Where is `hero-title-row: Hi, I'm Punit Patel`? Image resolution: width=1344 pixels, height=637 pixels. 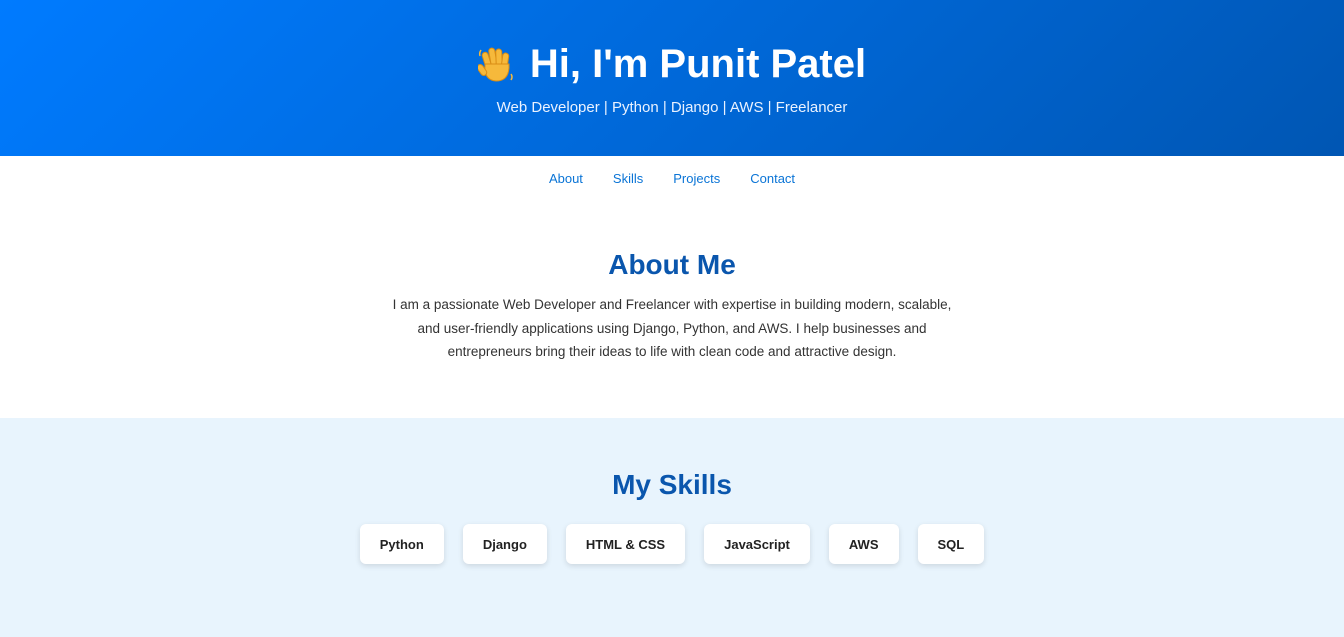
hero-title-row: Hi, I'm Punit Patel is located at coordinates (671, 64).